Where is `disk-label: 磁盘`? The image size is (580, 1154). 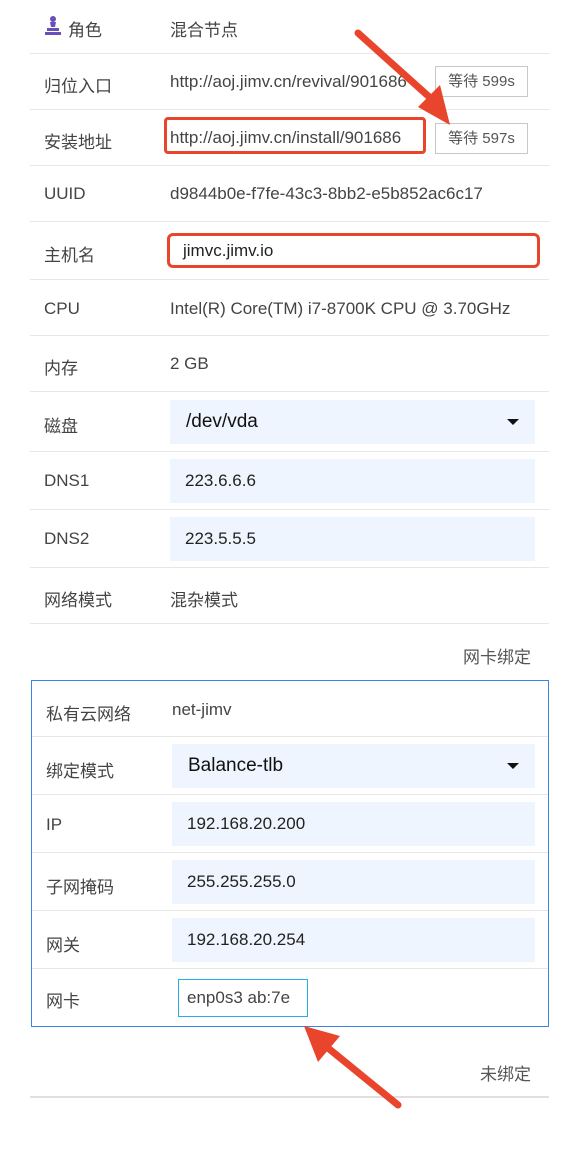 disk-label: 磁盘 is located at coordinates (61, 426).